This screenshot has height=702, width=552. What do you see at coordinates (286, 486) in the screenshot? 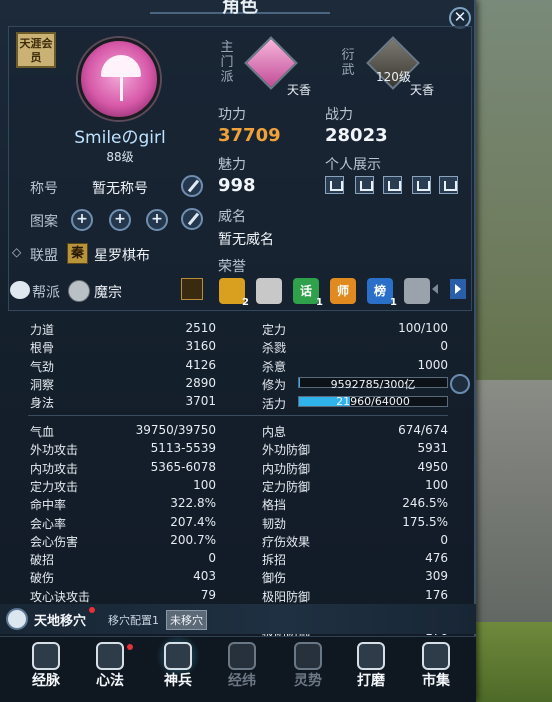
I see `combat-right-name: 定力防御` at bounding box center [286, 486].